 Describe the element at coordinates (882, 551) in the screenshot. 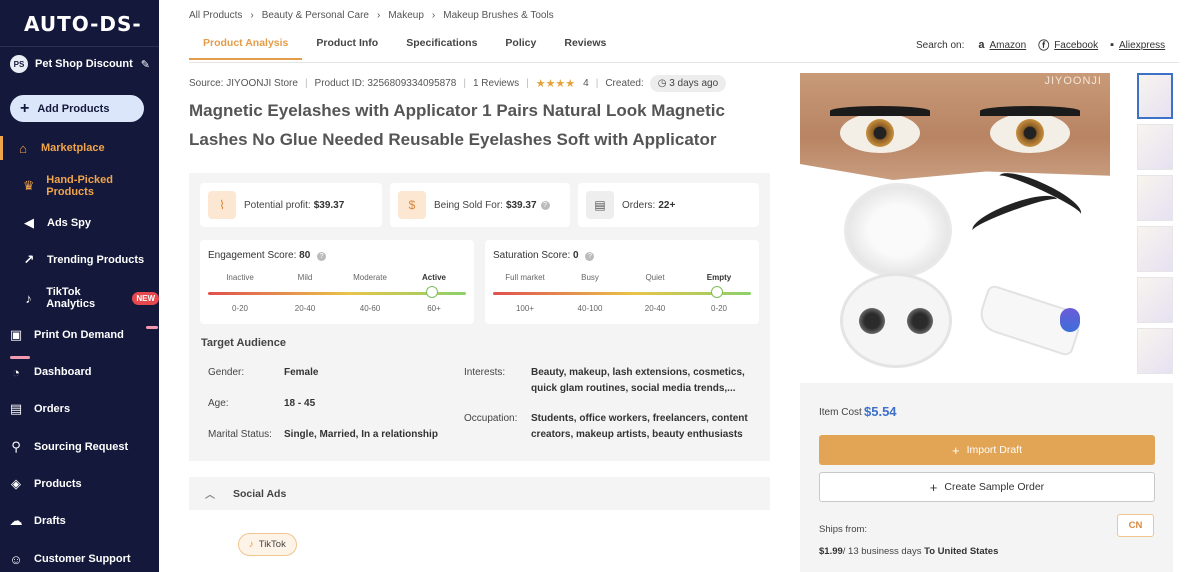

I see `ship-days: / 13 business days` at that location.